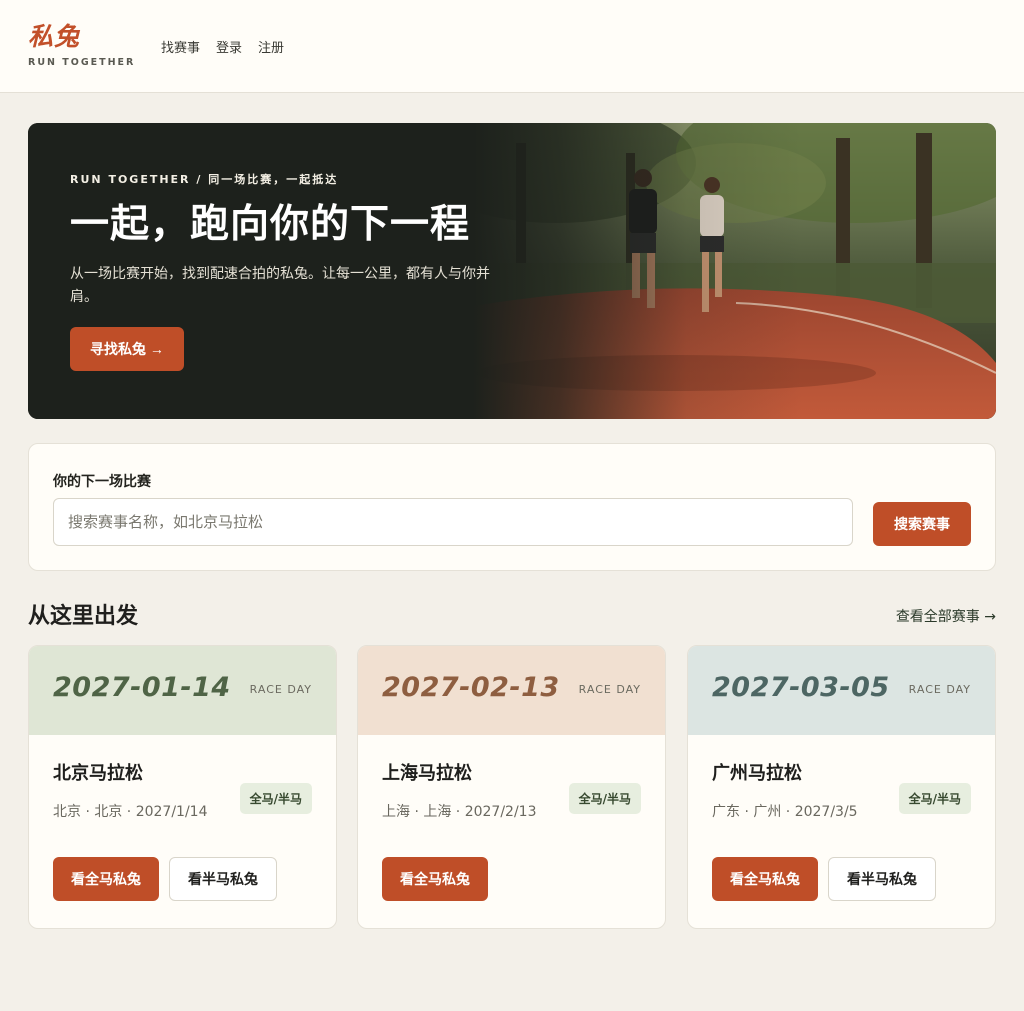 This screenshot has height=1011, width=1024. Describe the element at coordinates (427, 773) in the screenshot. I see `race-name: 上海马拉松` at that location.